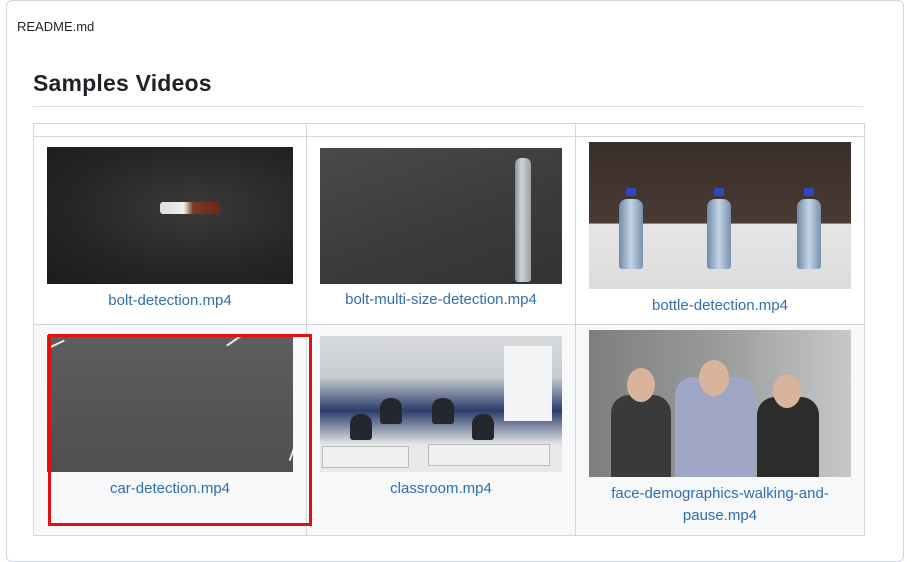 This screenshot has height=562, width=922. I want to click on video-link: face-demographics-walking-and-pause.mp4, so click(720, 505).